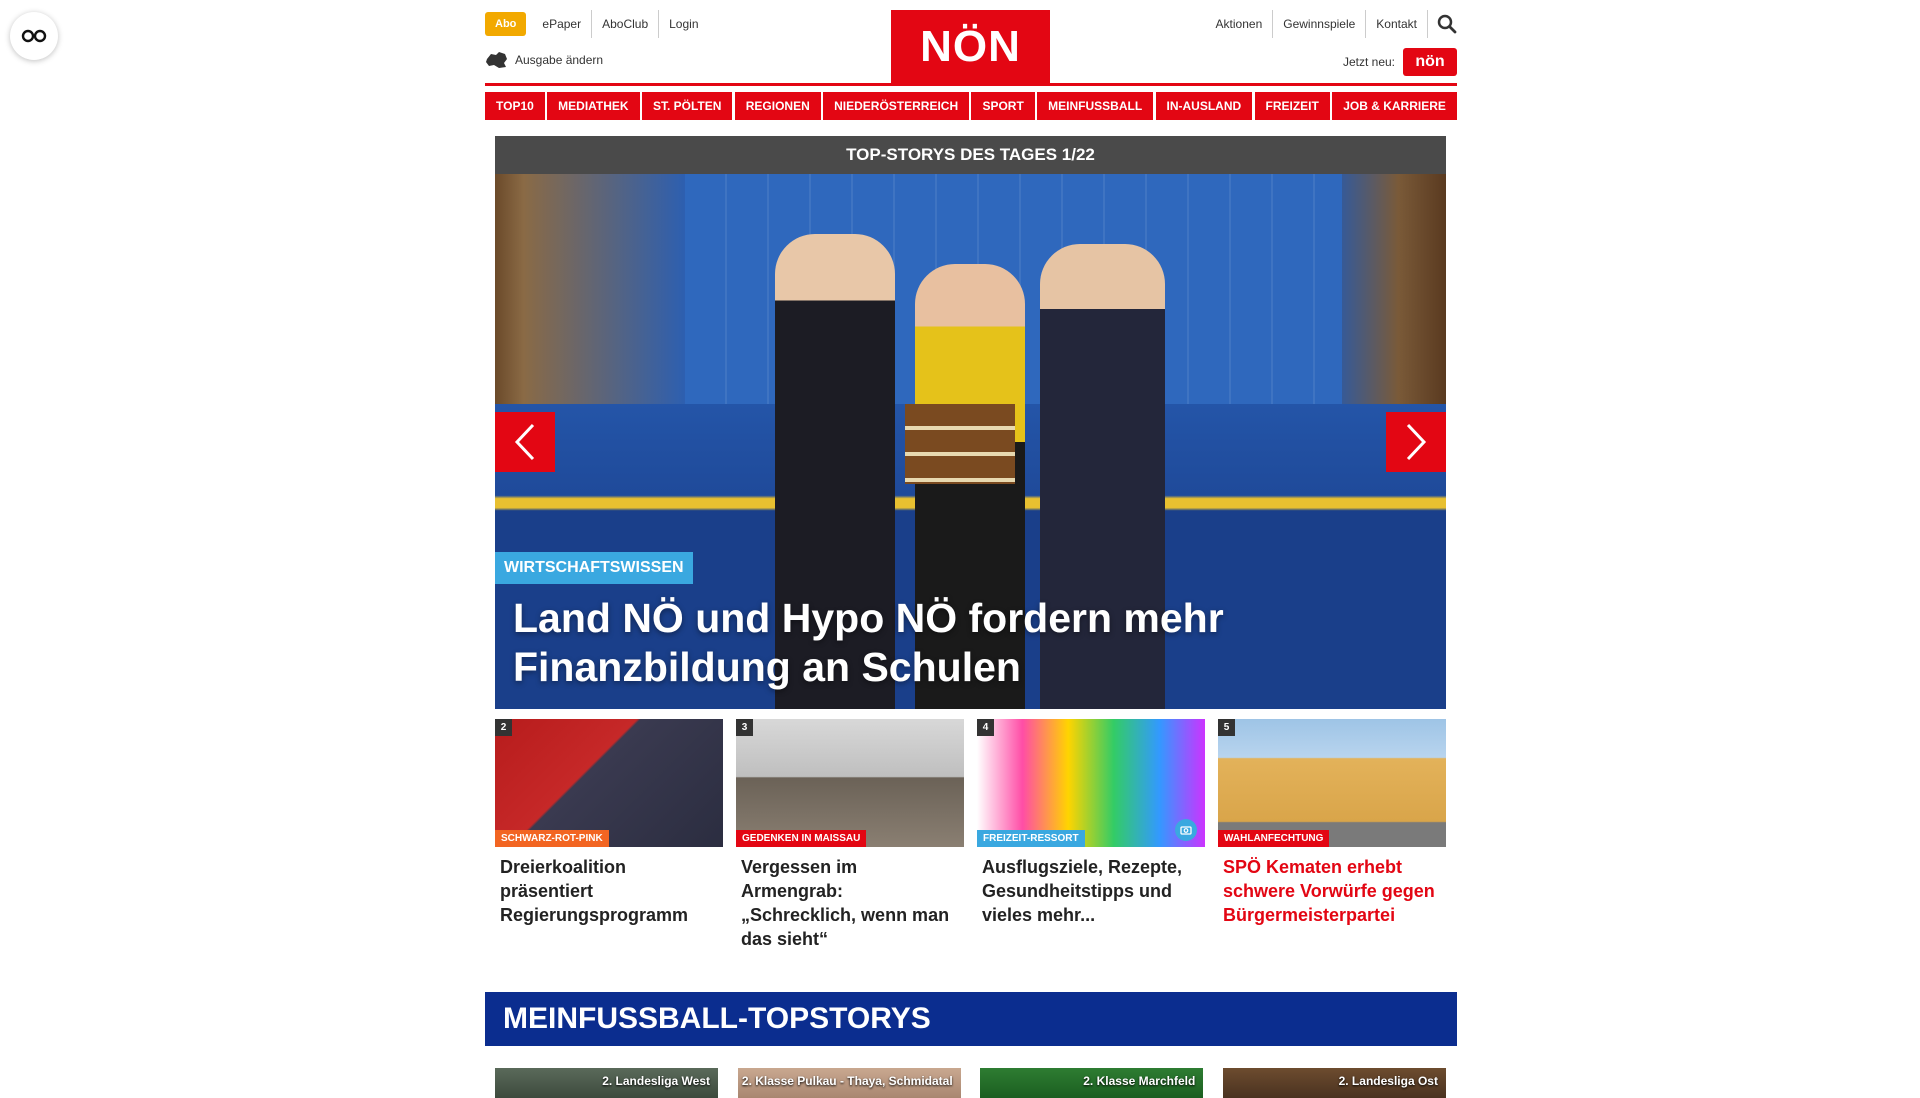 The image size is (1920, 1098). I want to click on story-image: 3 GEDENKEN IN MAISSAU, so click(850, 783).